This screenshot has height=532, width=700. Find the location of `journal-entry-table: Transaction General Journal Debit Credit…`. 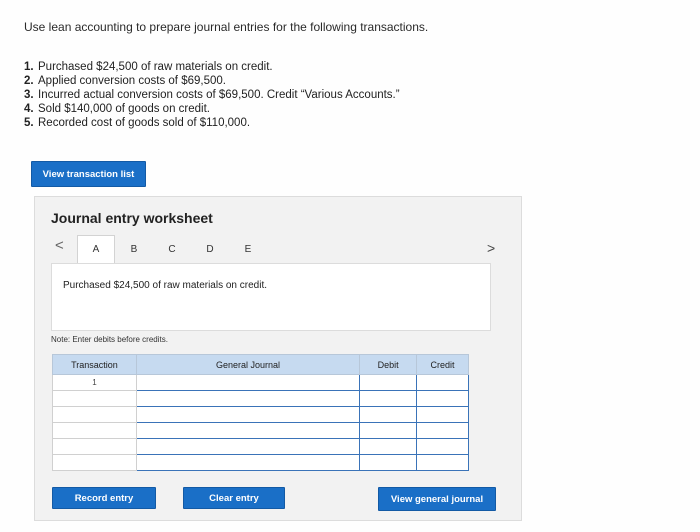

journal-entry-table: Transaction General Journal Debit Credit… is located at coordinates (260, 412).